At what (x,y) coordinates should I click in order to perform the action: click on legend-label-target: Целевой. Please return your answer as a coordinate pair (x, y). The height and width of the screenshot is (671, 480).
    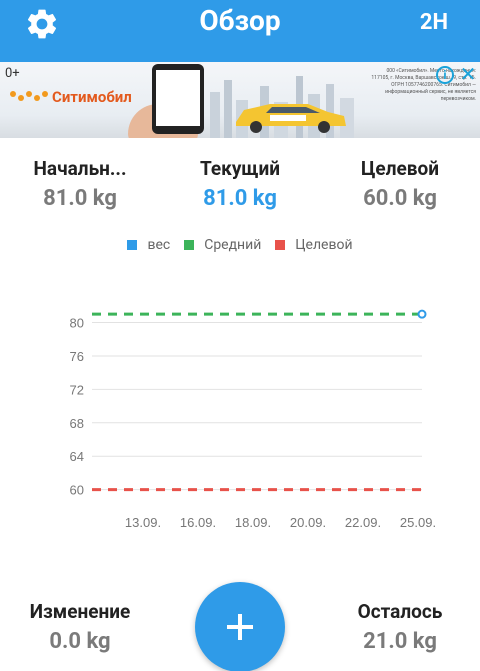
    Looking at the image, I should click on (324, 245).